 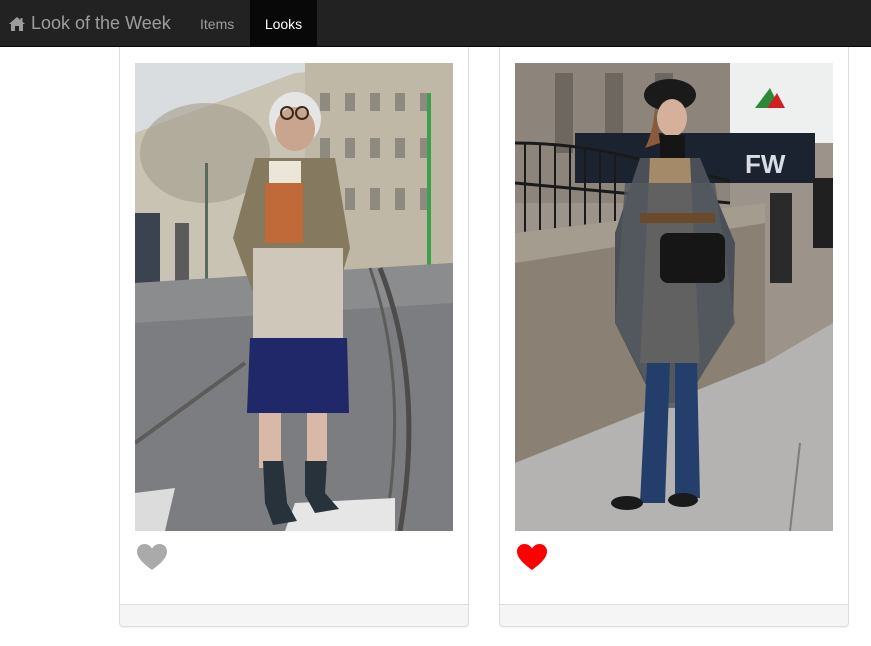 I want to click on top-navbar: Look of the Week Items Looks, so click(x=435, y=23).